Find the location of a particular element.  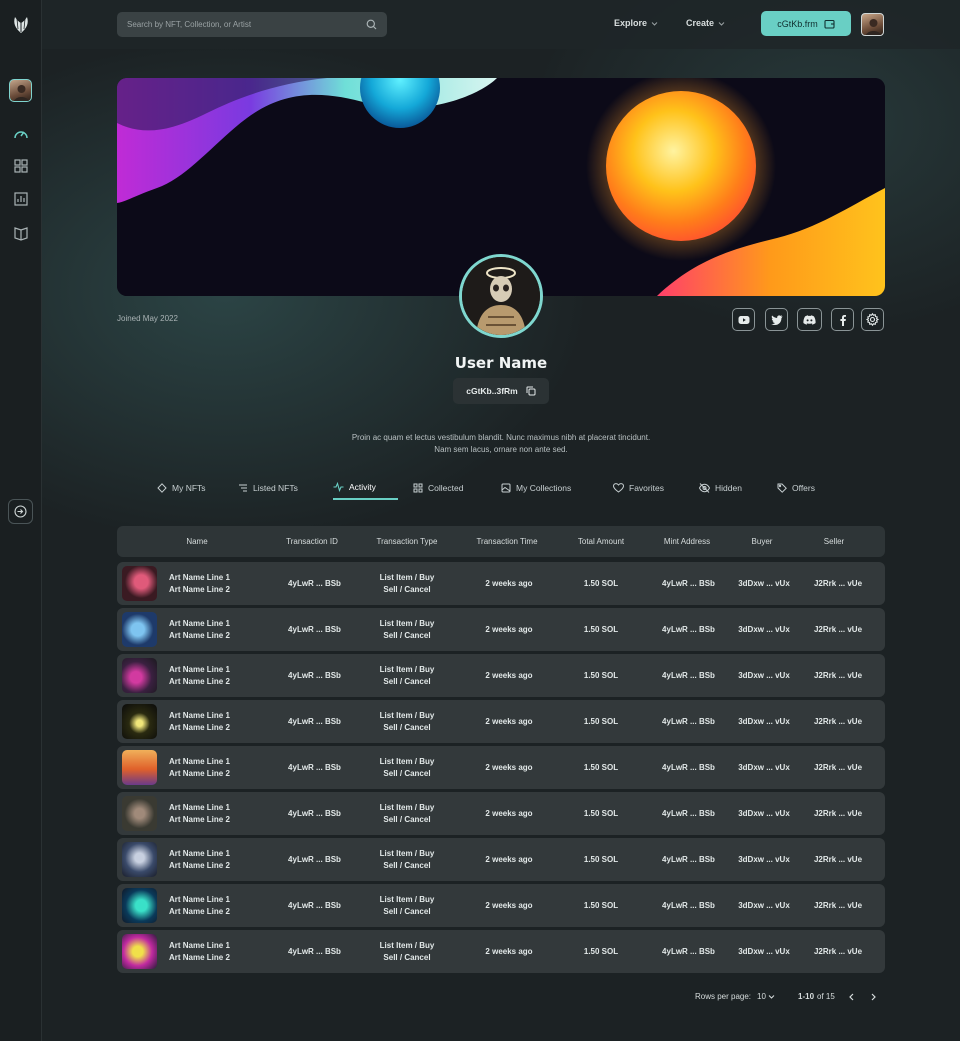

prev-page-icon is located at coordinates (852, 997).